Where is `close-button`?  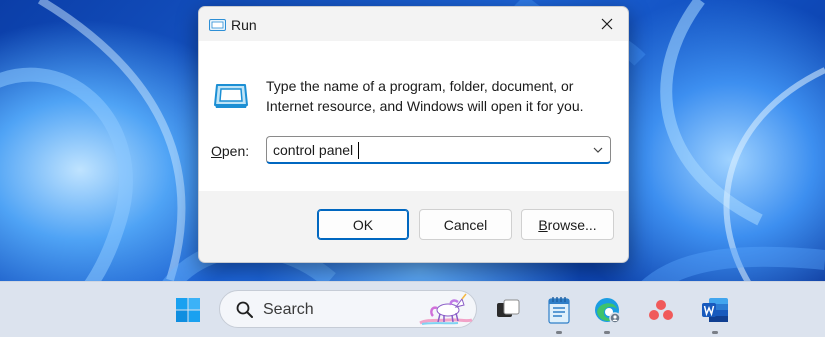 close-button is located at coordinates (607, 24).